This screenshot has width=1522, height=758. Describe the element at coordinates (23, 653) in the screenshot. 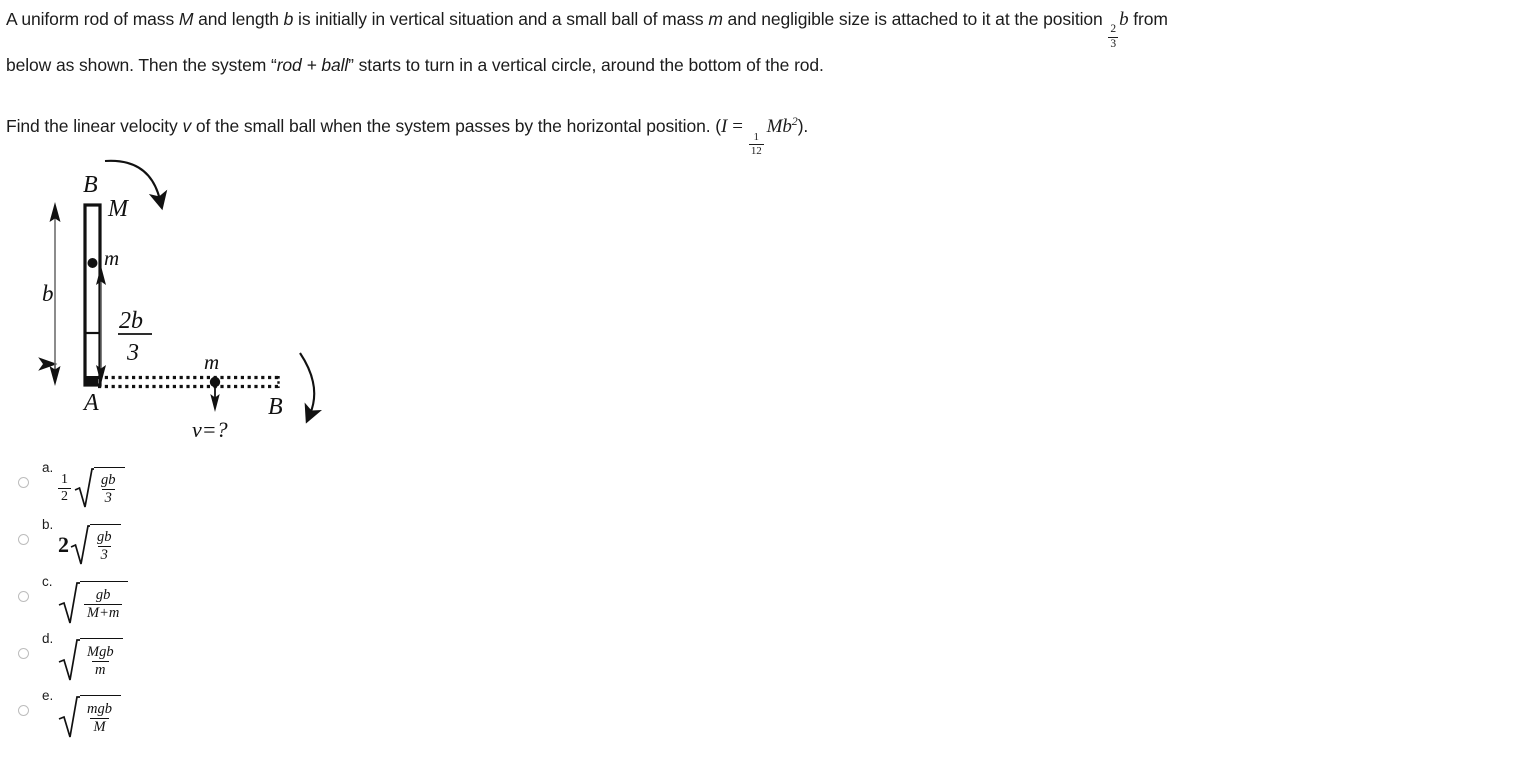

I see `radio-button-d` at that location.